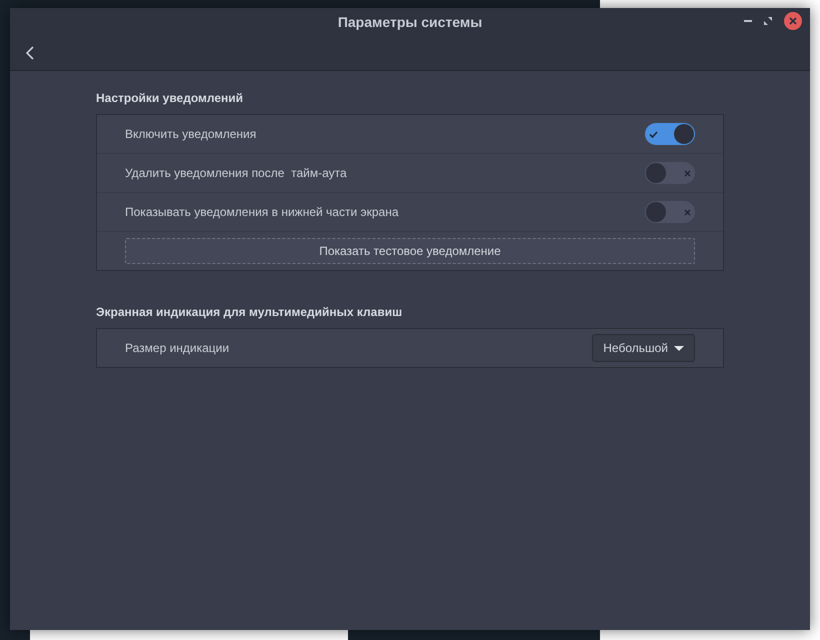 The width and height of the screenshot is (820, 640). Describe the element at coordinates (170, 98) in the screenshot. I see `section-title: Настройки уведомлений` at that location.